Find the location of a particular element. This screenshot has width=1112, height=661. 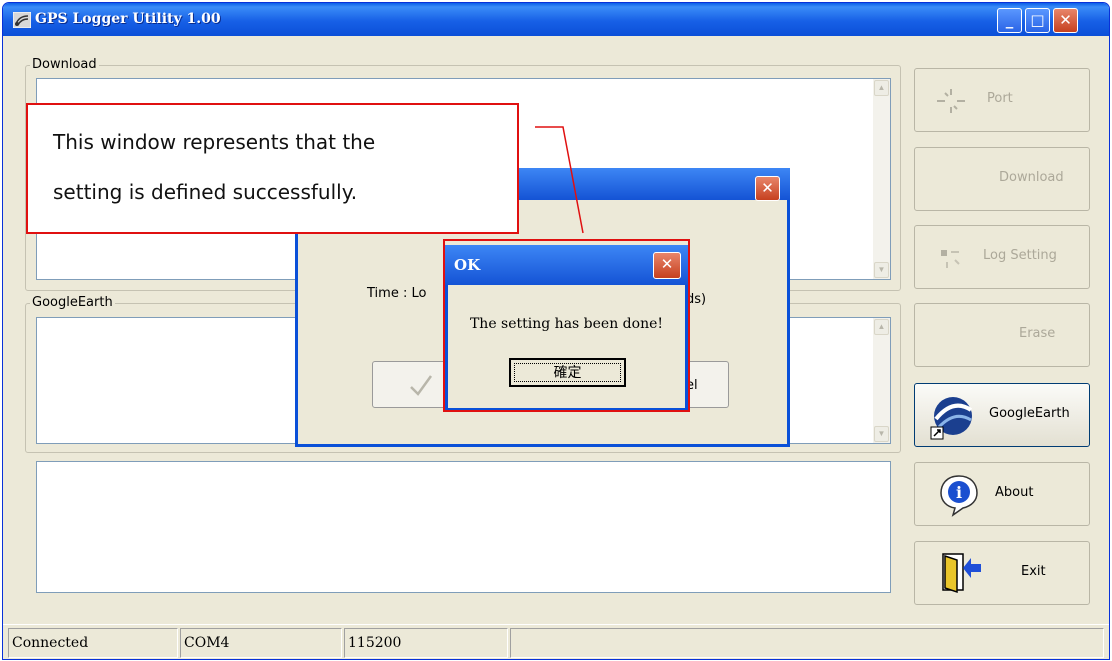

gps-app-icon is located at coordinates (22, 20).